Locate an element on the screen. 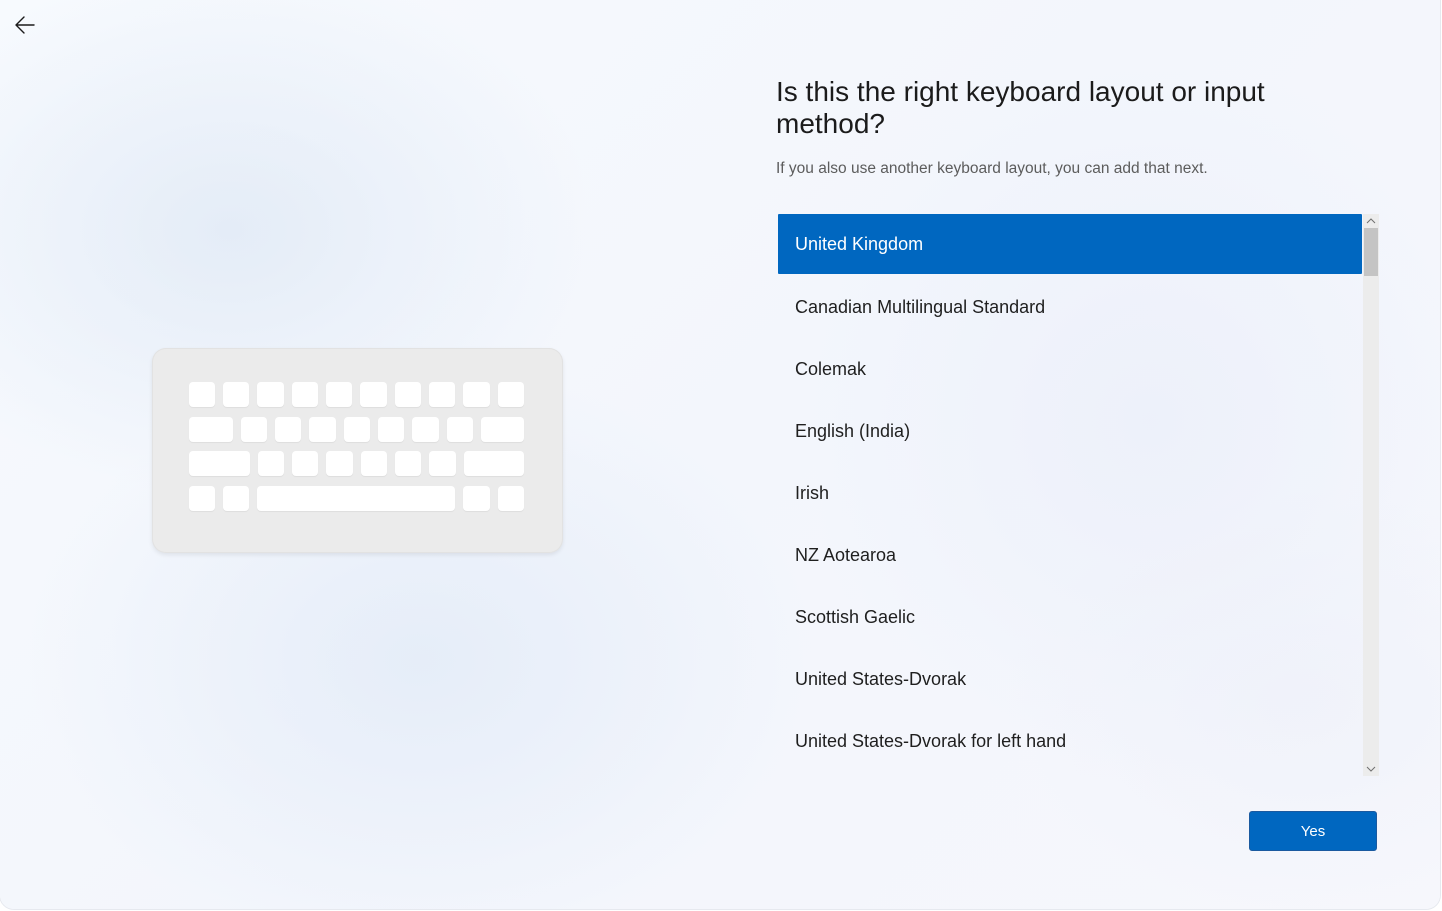 Image resolution: width=1442 pixels, height=911 pixels. list-item-label: United States-Dvorak for left hand is located at coordinates (931, 740).